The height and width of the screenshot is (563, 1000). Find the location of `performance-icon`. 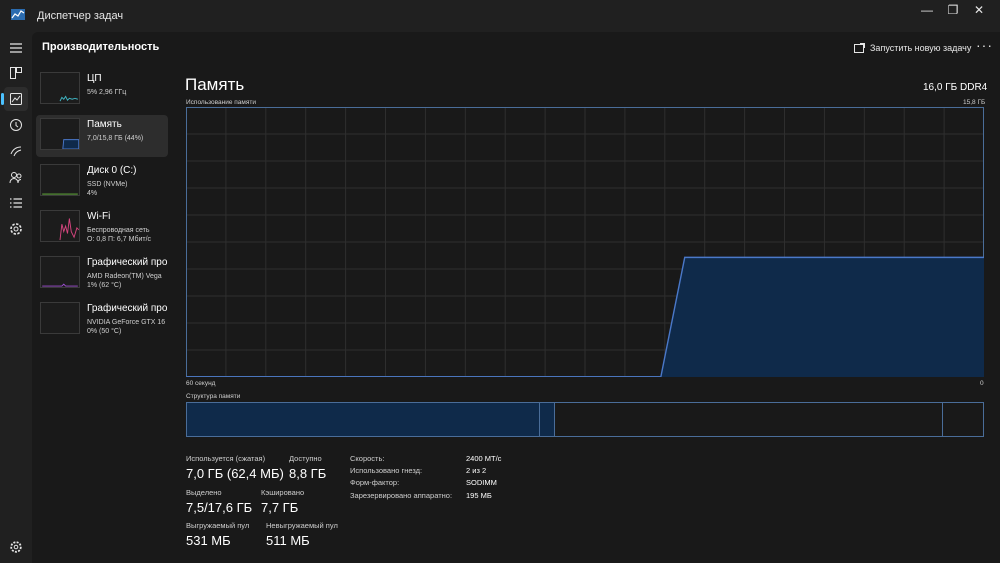

performance-icon is located at coordinates (14, 99).